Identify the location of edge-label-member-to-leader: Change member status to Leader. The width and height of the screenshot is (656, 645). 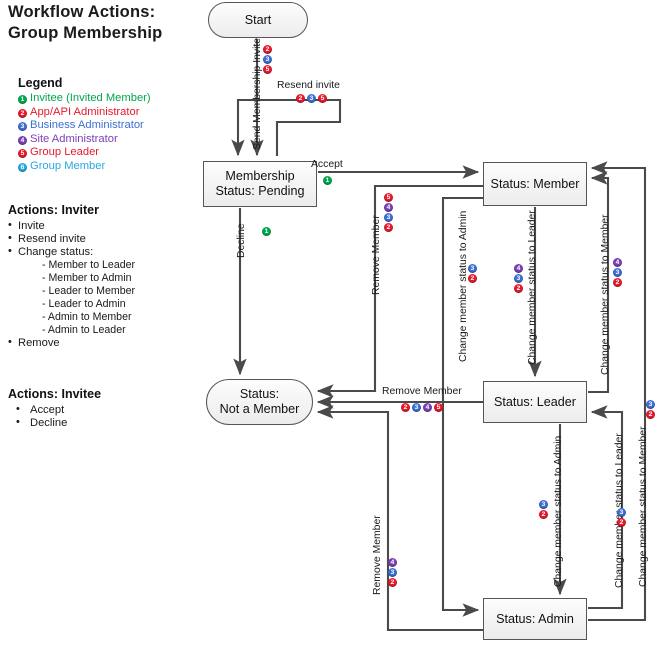
(532, 287).